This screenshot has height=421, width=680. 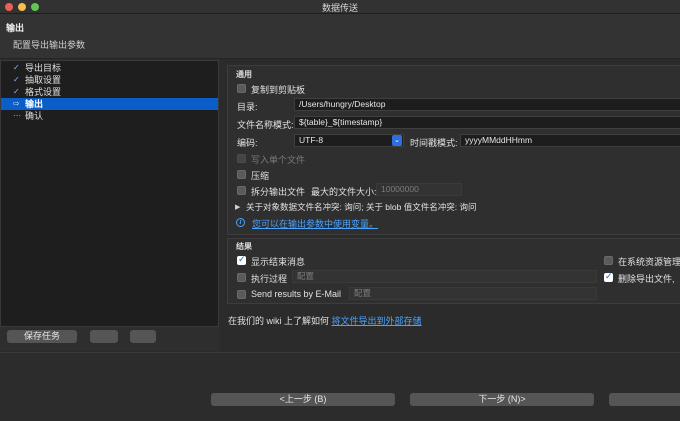 What do you see at coordinates (377, 321) in the screenshot?
I see `external-storage-link: 将文件导出到外部存储` at bounding box center [377, 321].